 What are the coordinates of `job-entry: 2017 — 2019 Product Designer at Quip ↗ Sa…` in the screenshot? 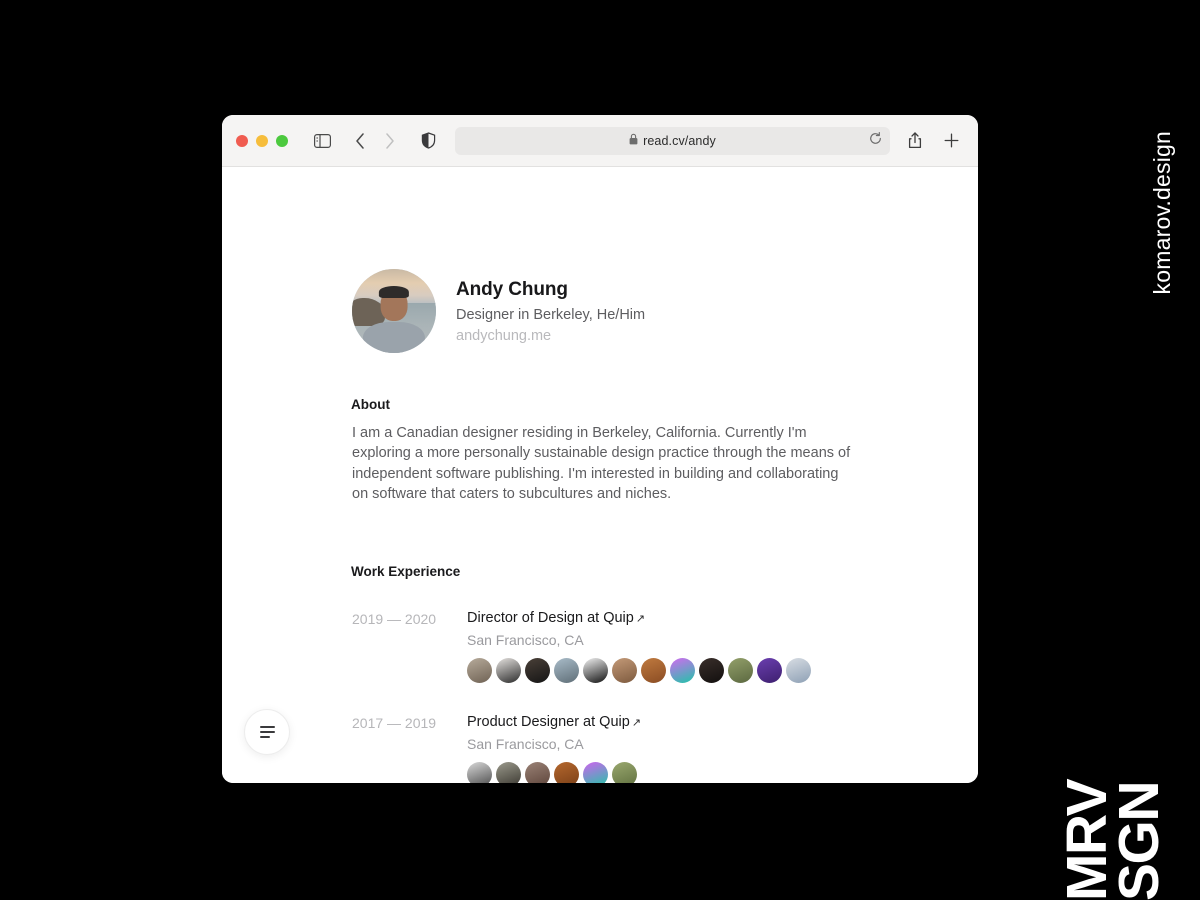 It's located at (665, 748).